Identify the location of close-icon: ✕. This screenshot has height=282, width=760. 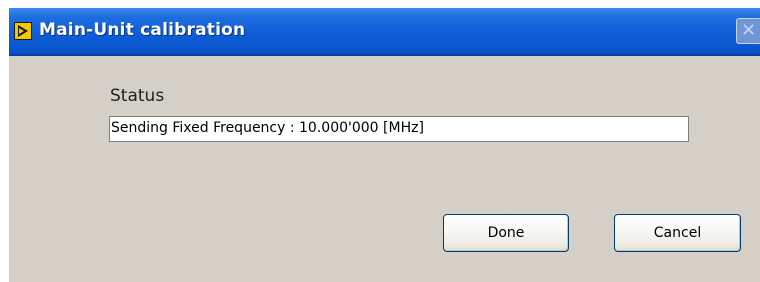
(749, 30).